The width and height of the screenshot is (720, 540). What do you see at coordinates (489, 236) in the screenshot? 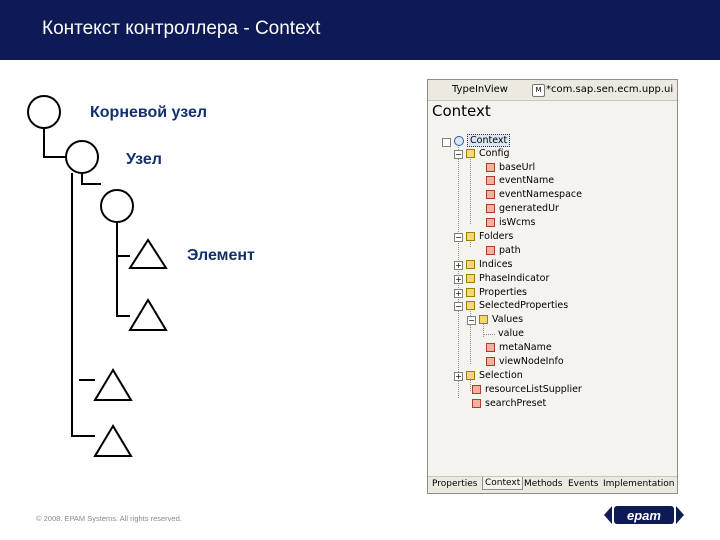
I see `tree-item-folders: Folders` at bounding box center [489, 236].